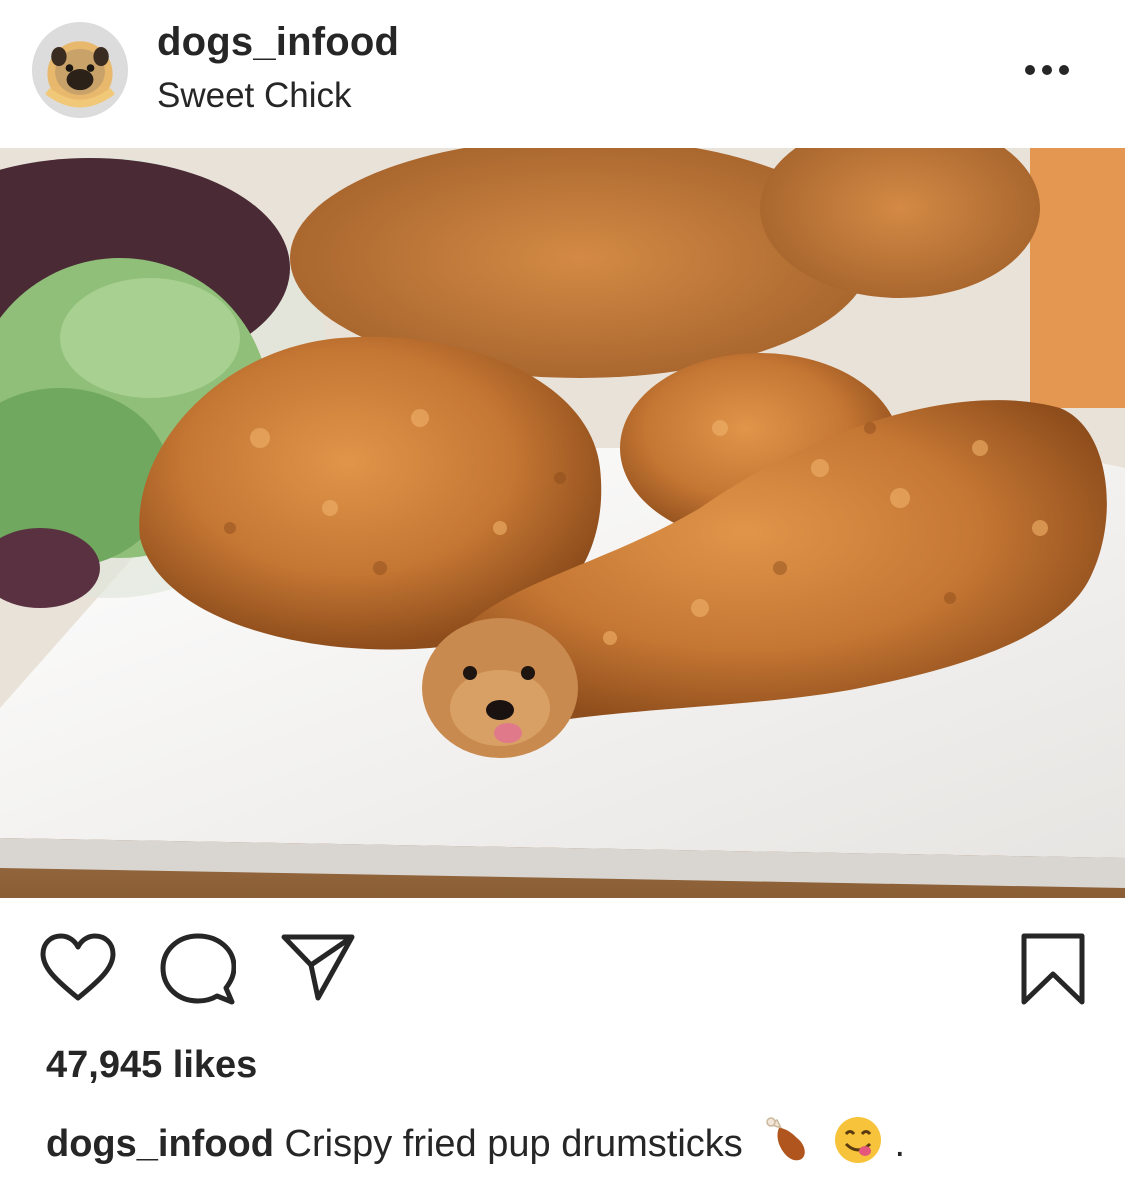  I want to click on caption-trailing: ., so click(900, 1144).